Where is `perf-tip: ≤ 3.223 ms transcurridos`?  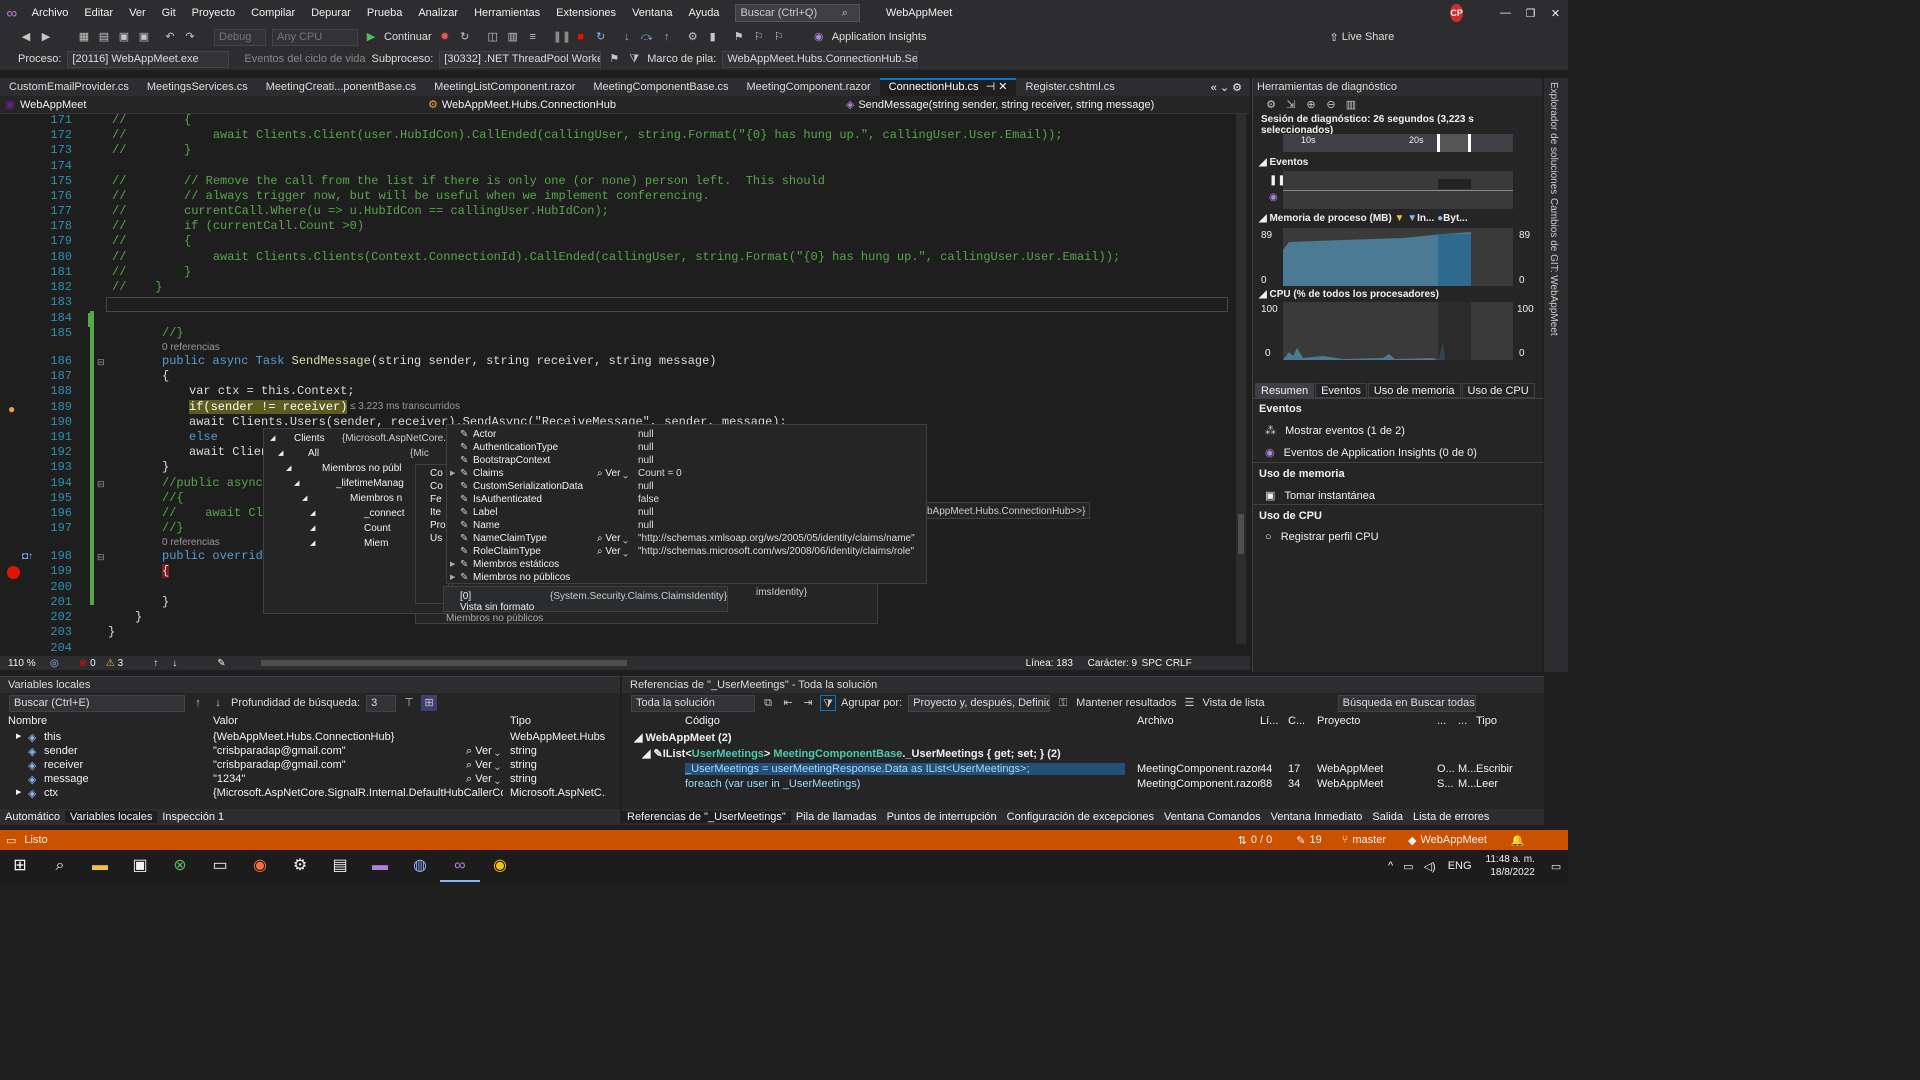 perf-tip: ≤ 3.223 ms transcurridos is located at coordinates (405, 406).